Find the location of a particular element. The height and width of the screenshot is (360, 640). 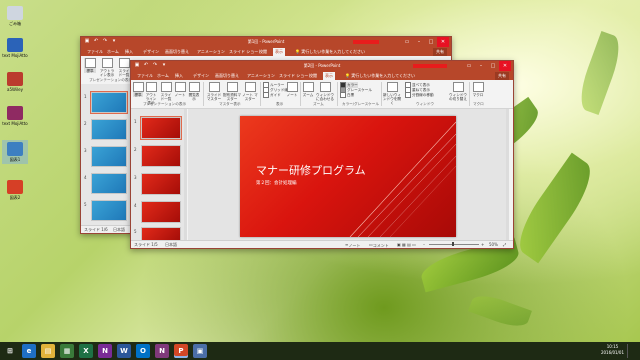

guides-checkbox: ガイド is located at coordinates (272, 95).